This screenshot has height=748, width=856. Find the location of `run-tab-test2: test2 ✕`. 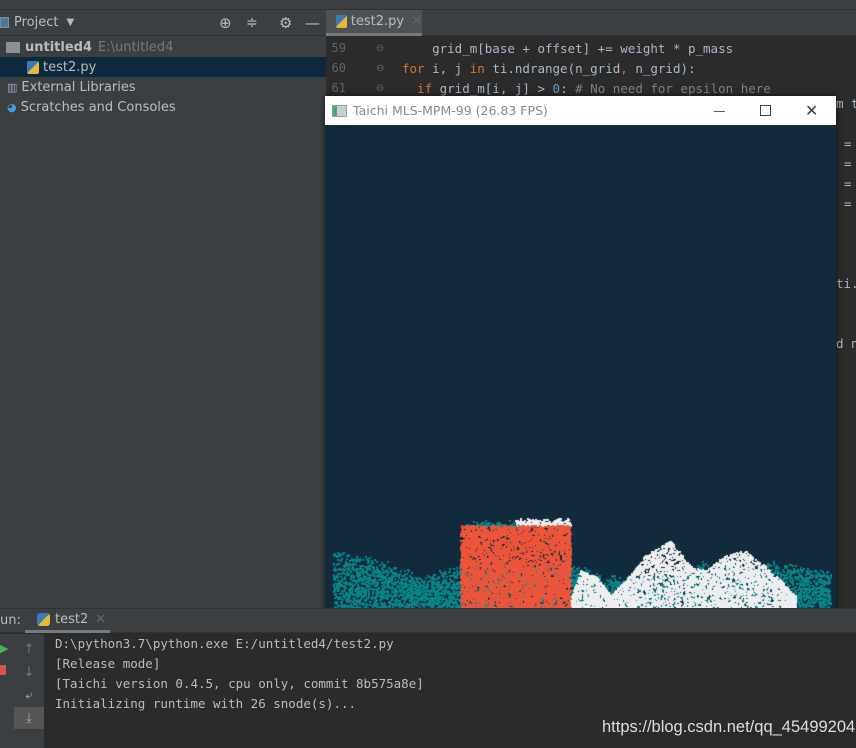

run-tab-test2: test2 ✕ is located at coordinates (67, 621).